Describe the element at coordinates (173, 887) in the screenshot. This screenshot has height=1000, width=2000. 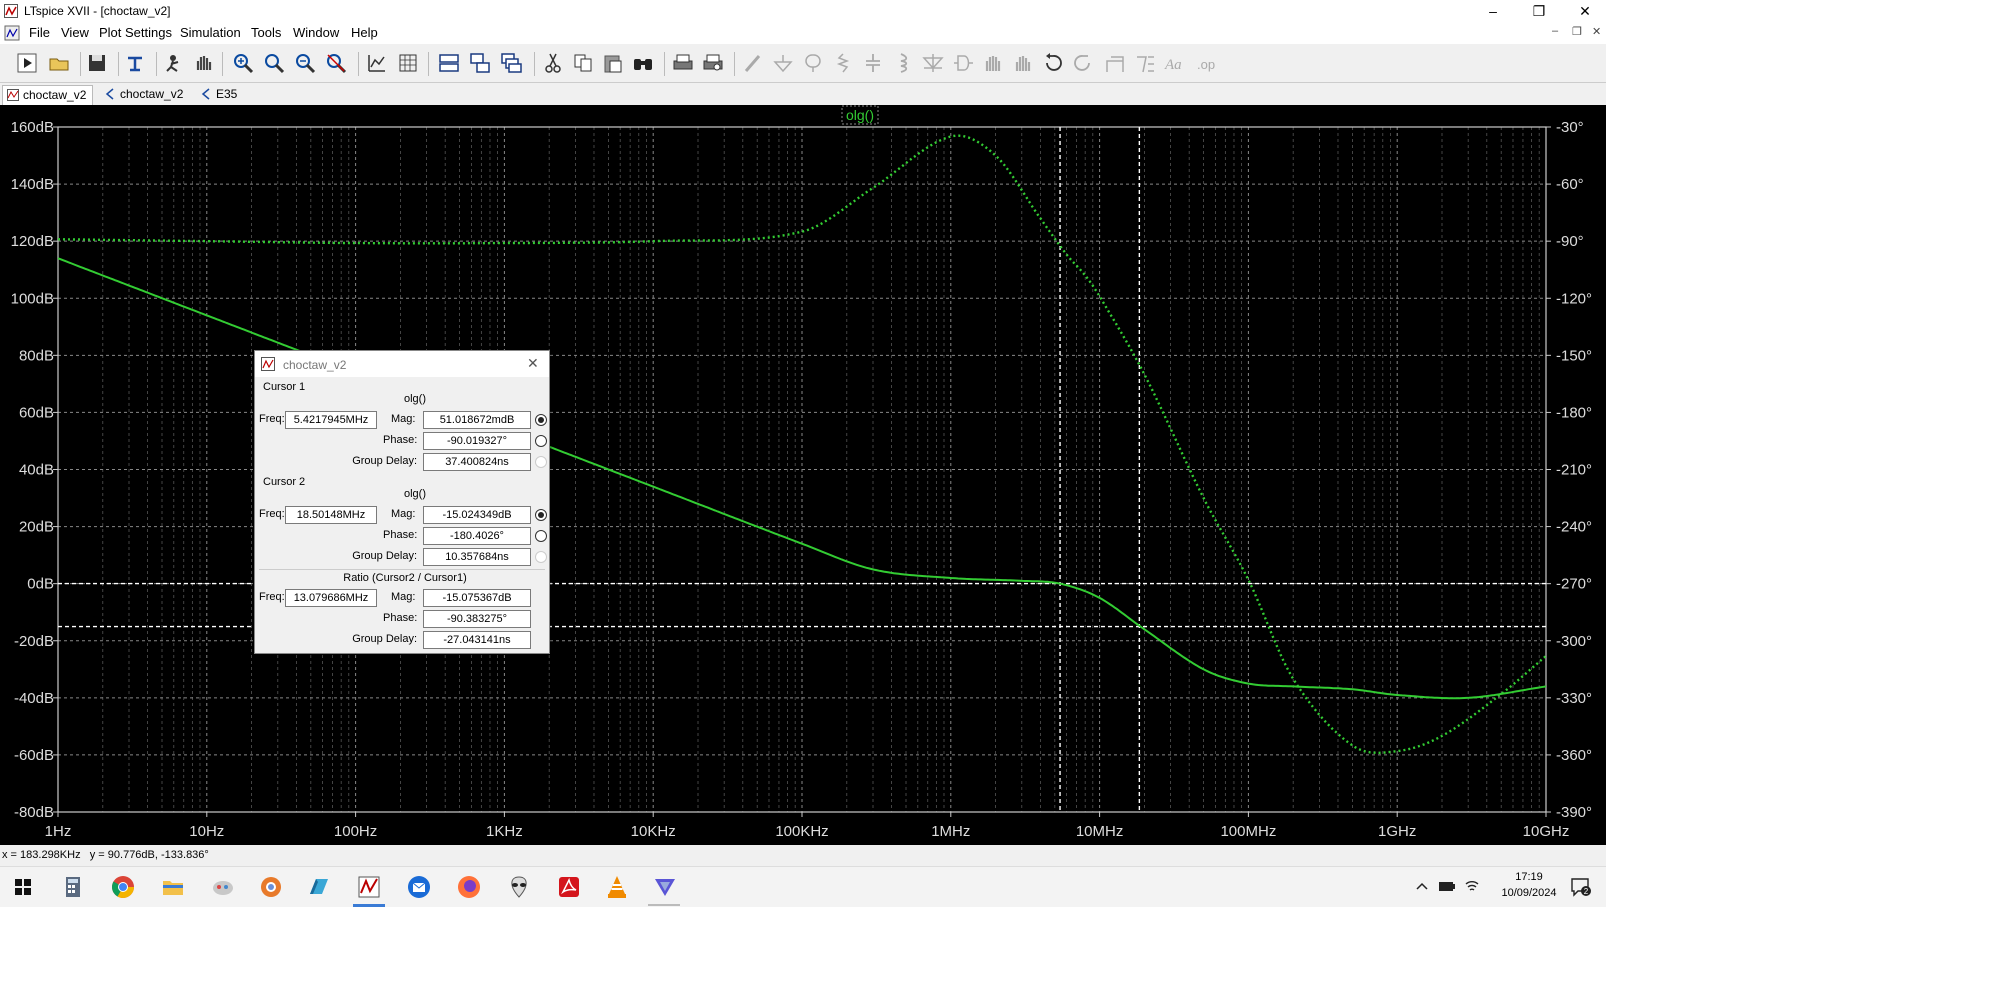
I see `file-explorer-icon` at that location.